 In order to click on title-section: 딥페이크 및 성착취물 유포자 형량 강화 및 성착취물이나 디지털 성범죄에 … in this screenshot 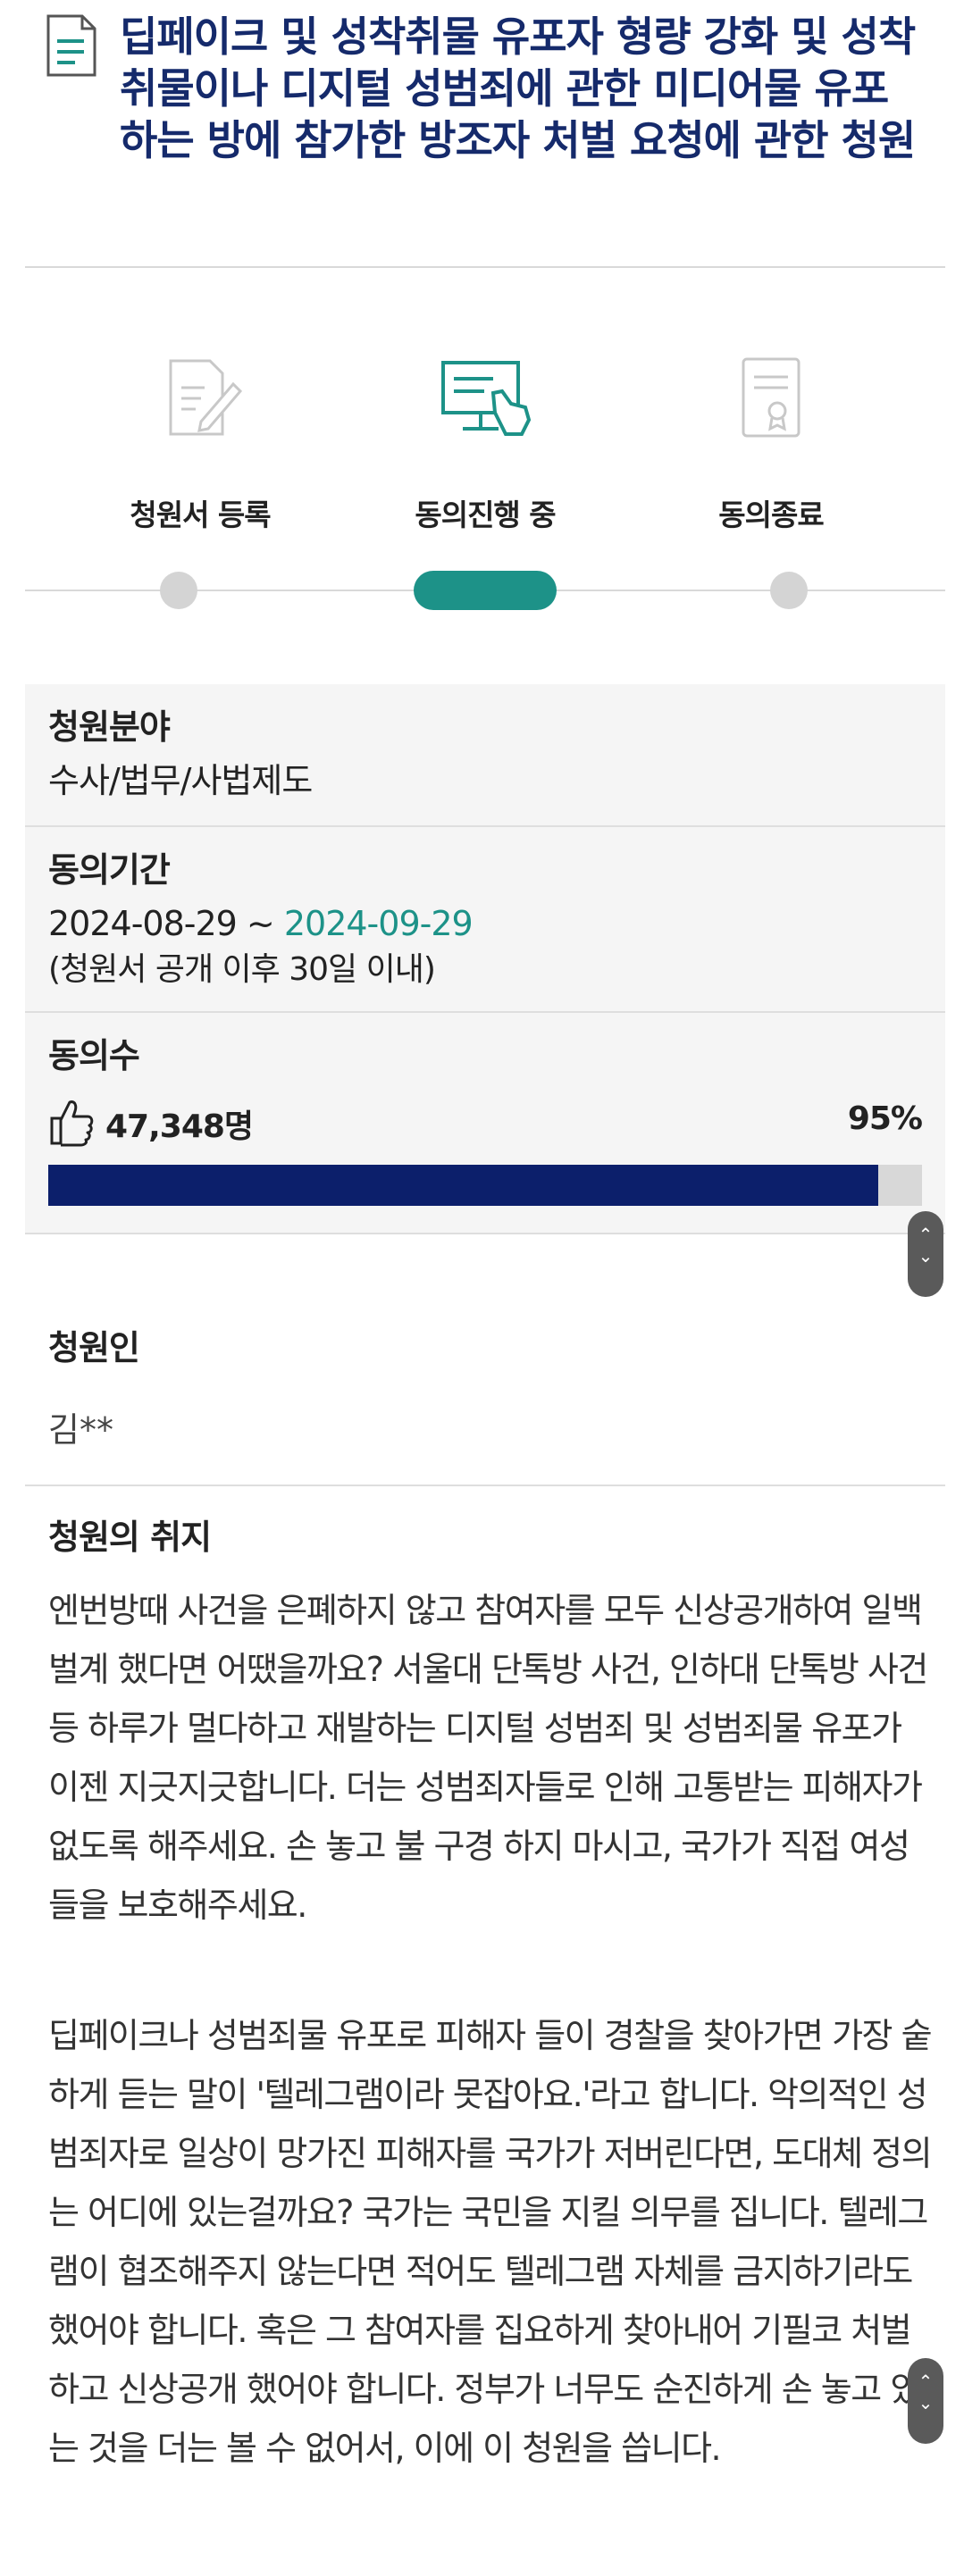, I will do `click(485, 134)`.